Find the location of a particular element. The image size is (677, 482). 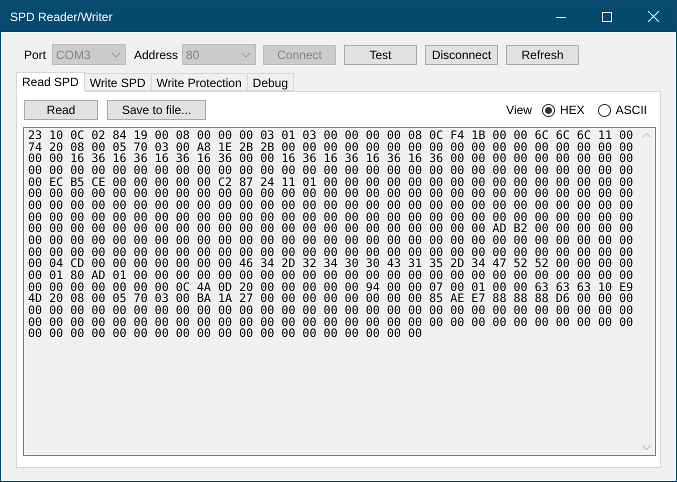

hex-line: 4D 20 08 00 05 70 03 00 BA 1A 27 00 00 00 00 00 00 00 00 85 AE E7 88 88 88 D6 00 00 00 is located at coordinates (331, 299).